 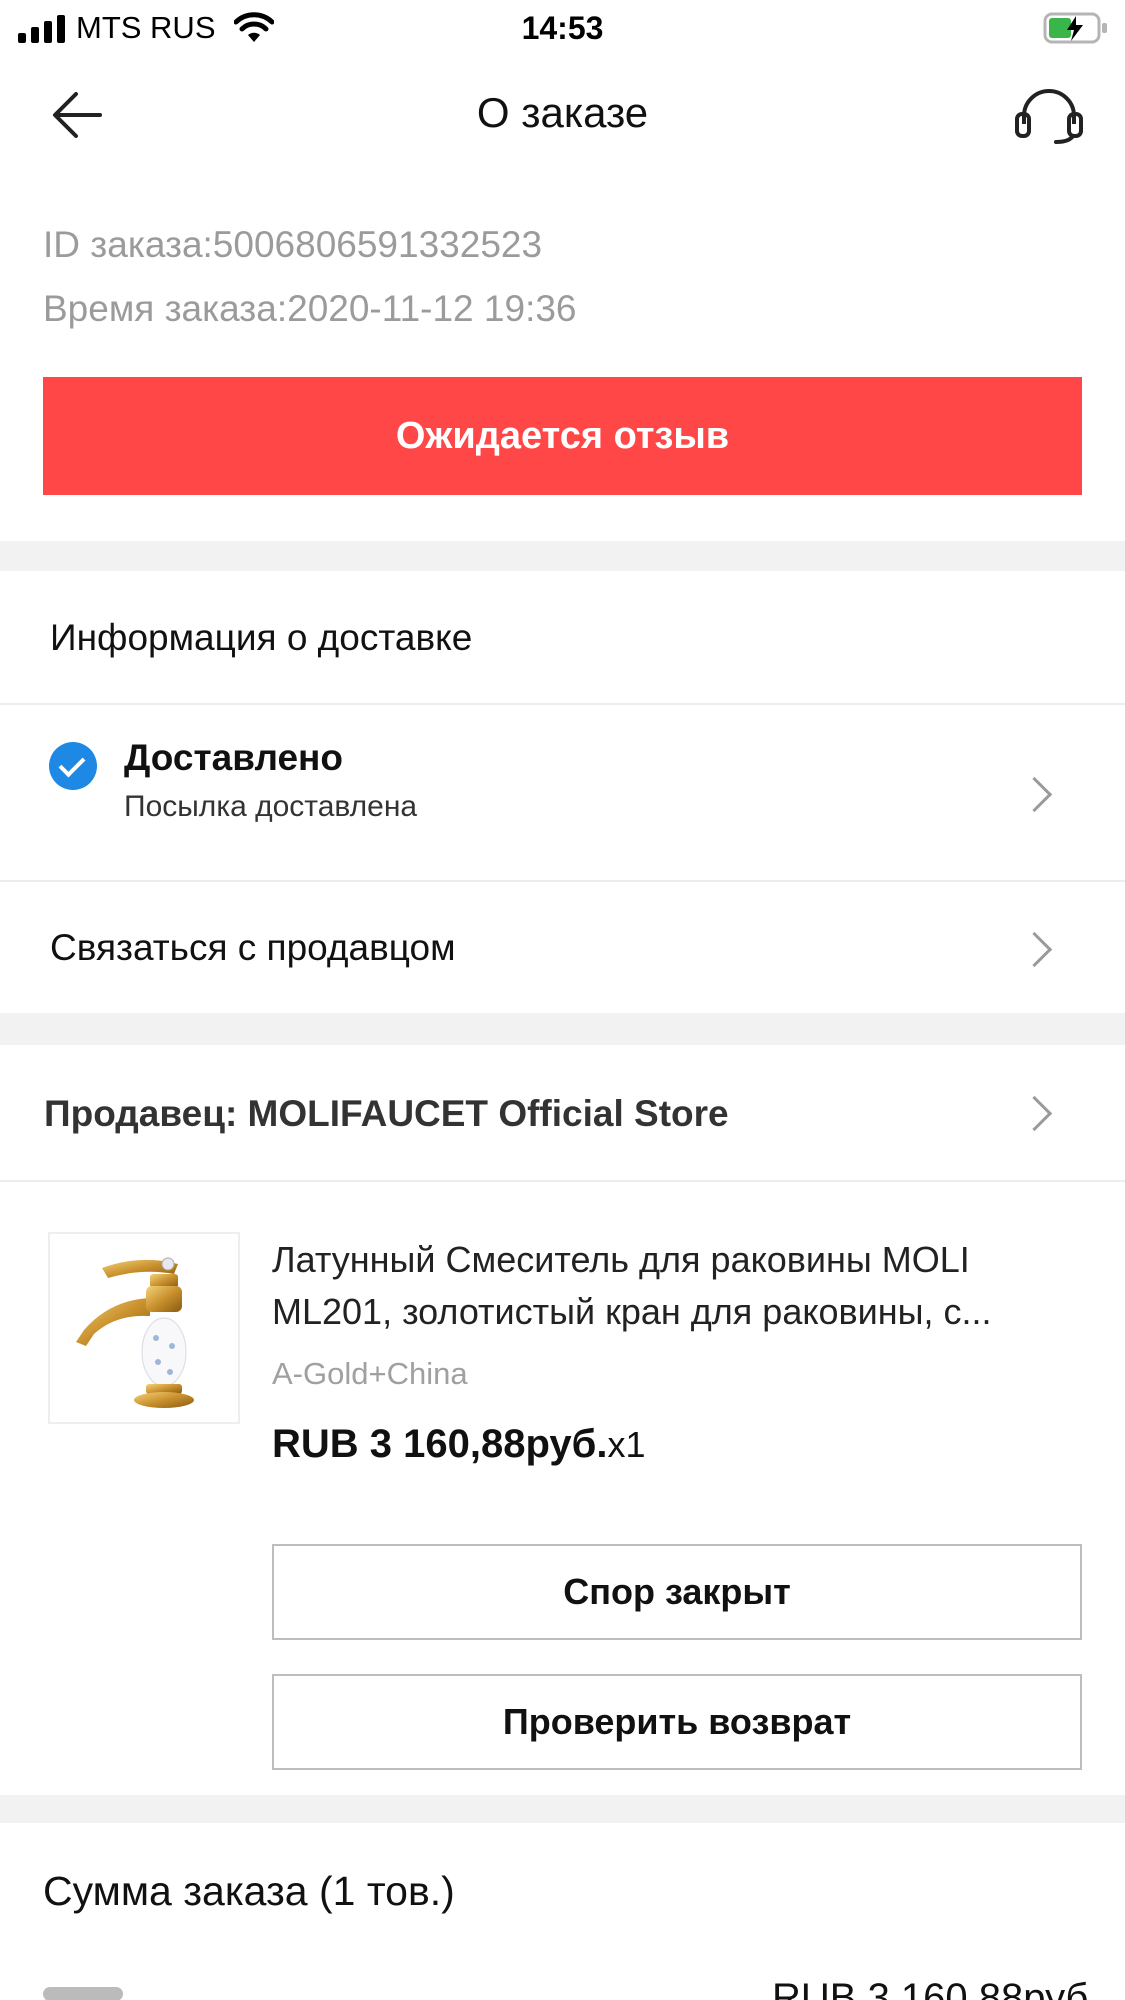 I want to click on quantity: x1, so click(x=626, y=1444).